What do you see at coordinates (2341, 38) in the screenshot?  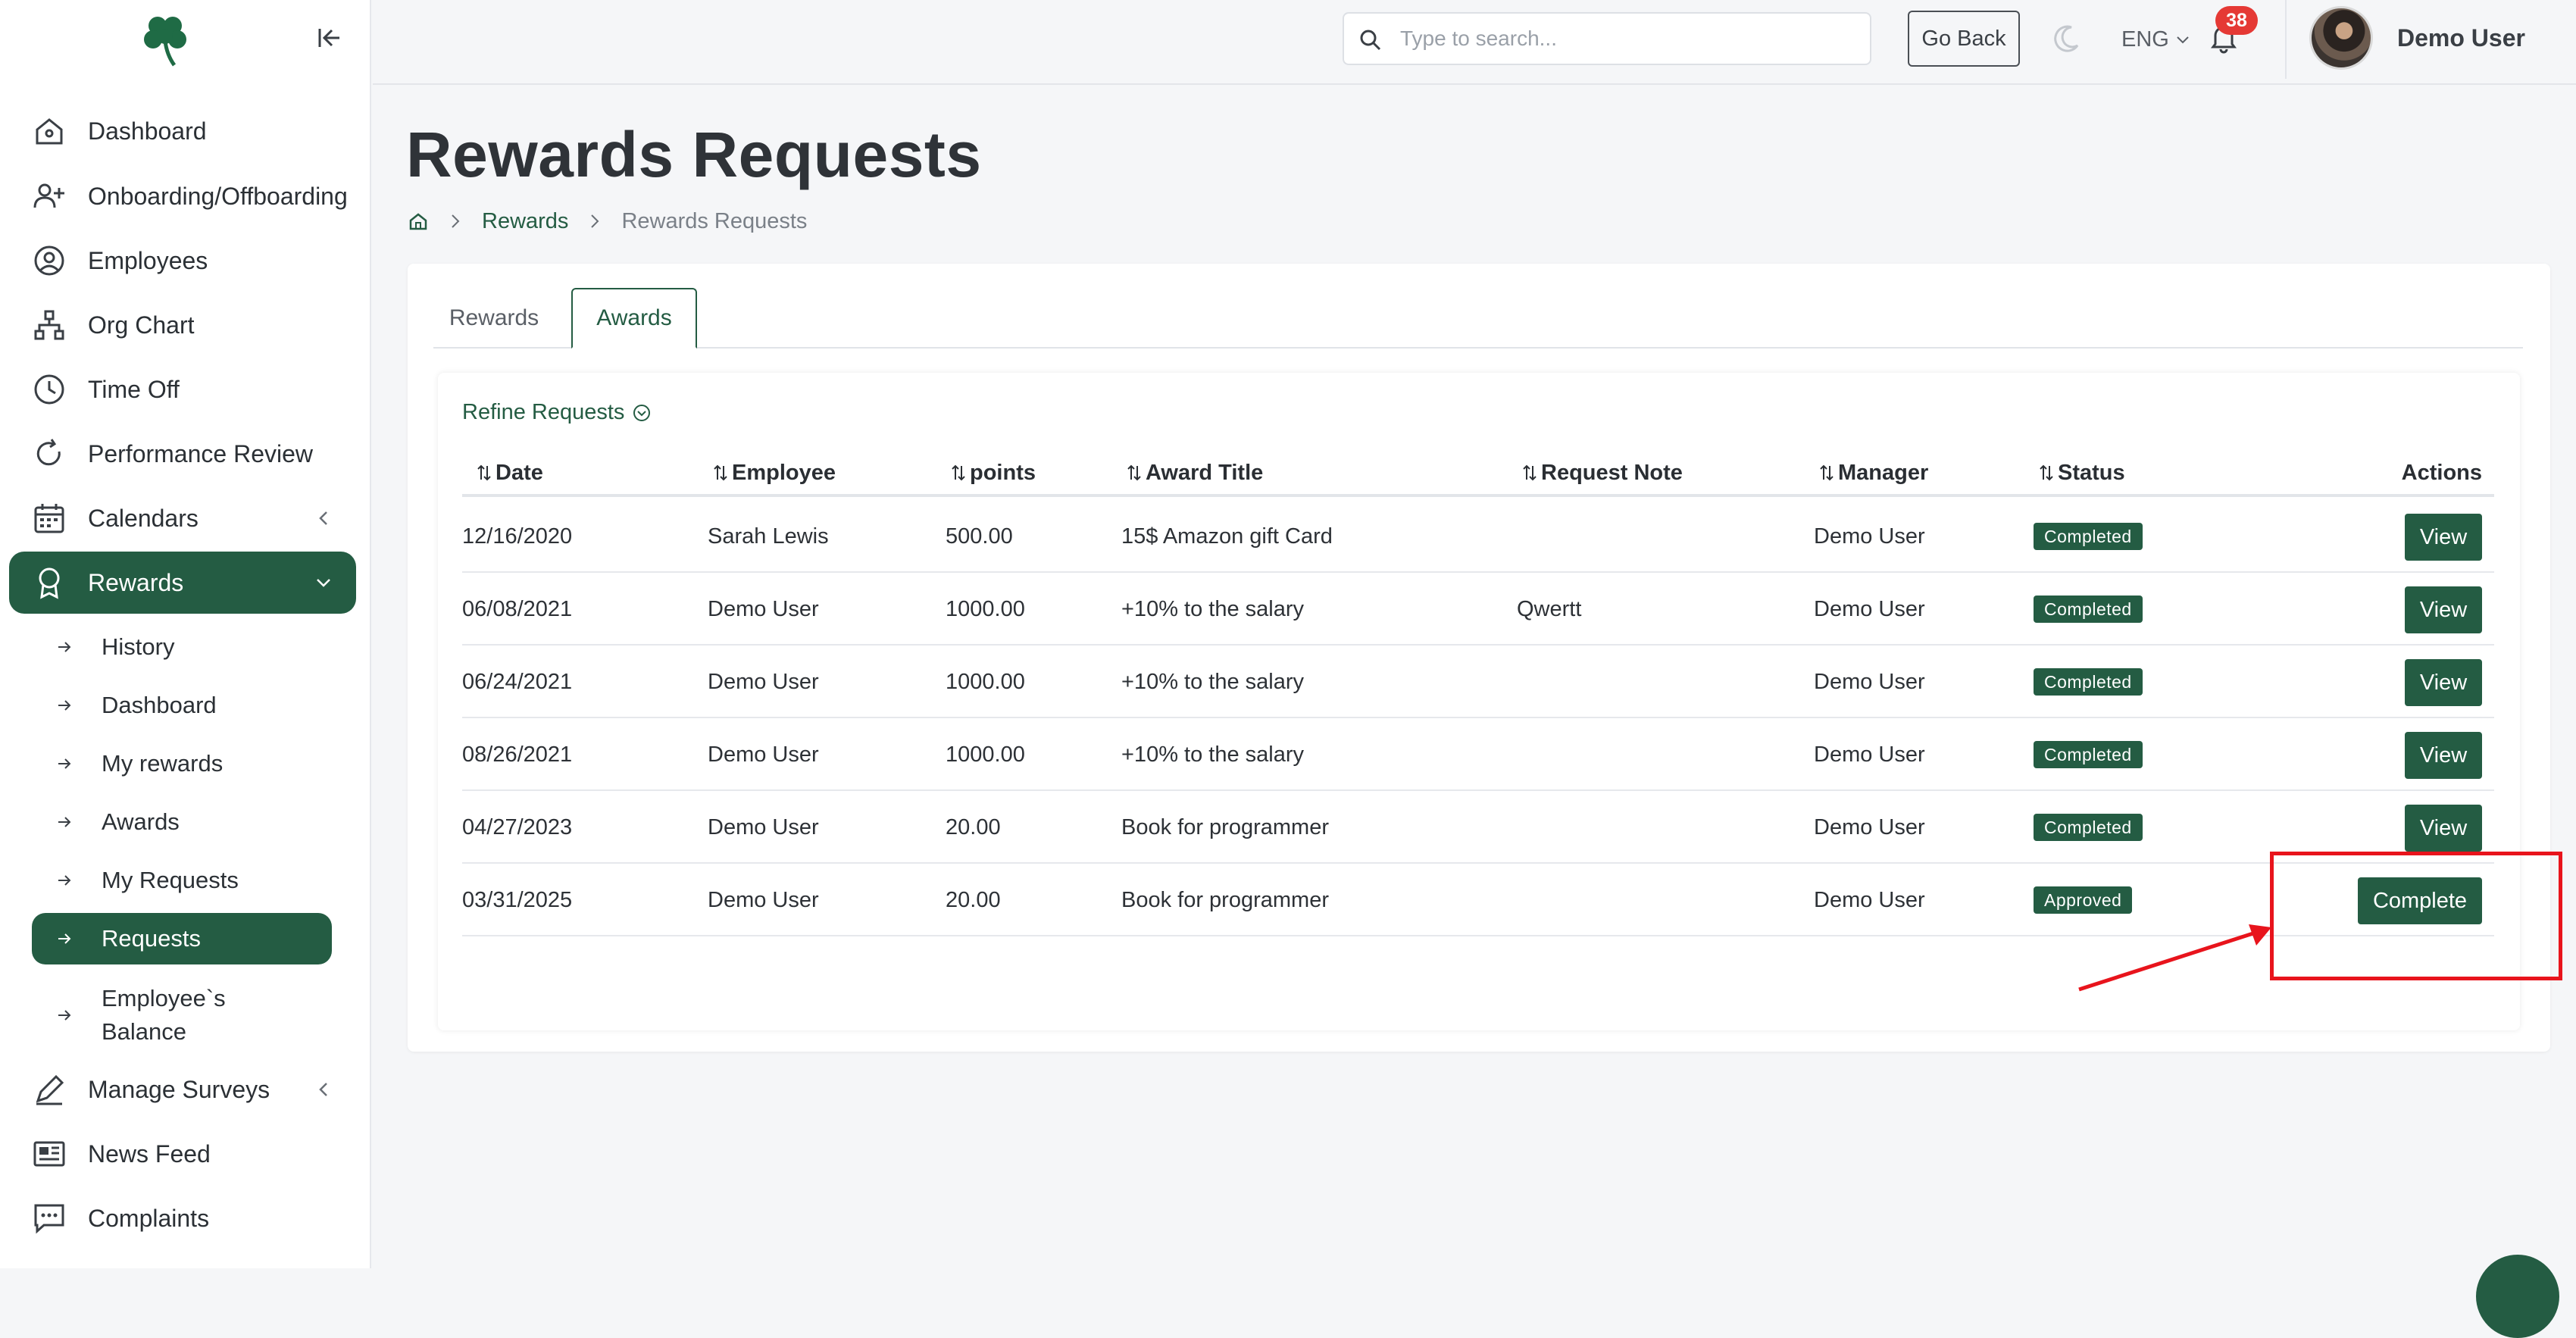 I see `avatar` at bounding box center [2341, 38].